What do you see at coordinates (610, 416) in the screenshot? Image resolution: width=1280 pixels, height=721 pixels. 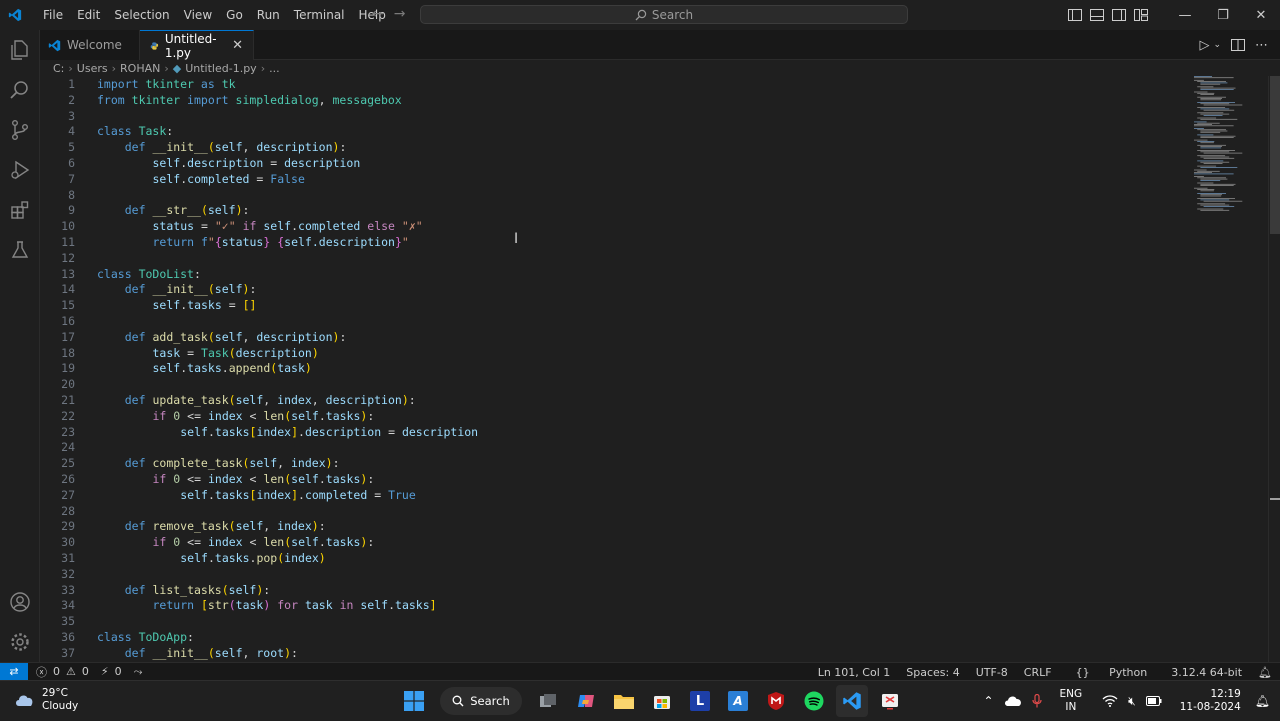 I see `code-line: 22 if 0 <= index < len(self.tasks):` at bounding box center [610, 416].